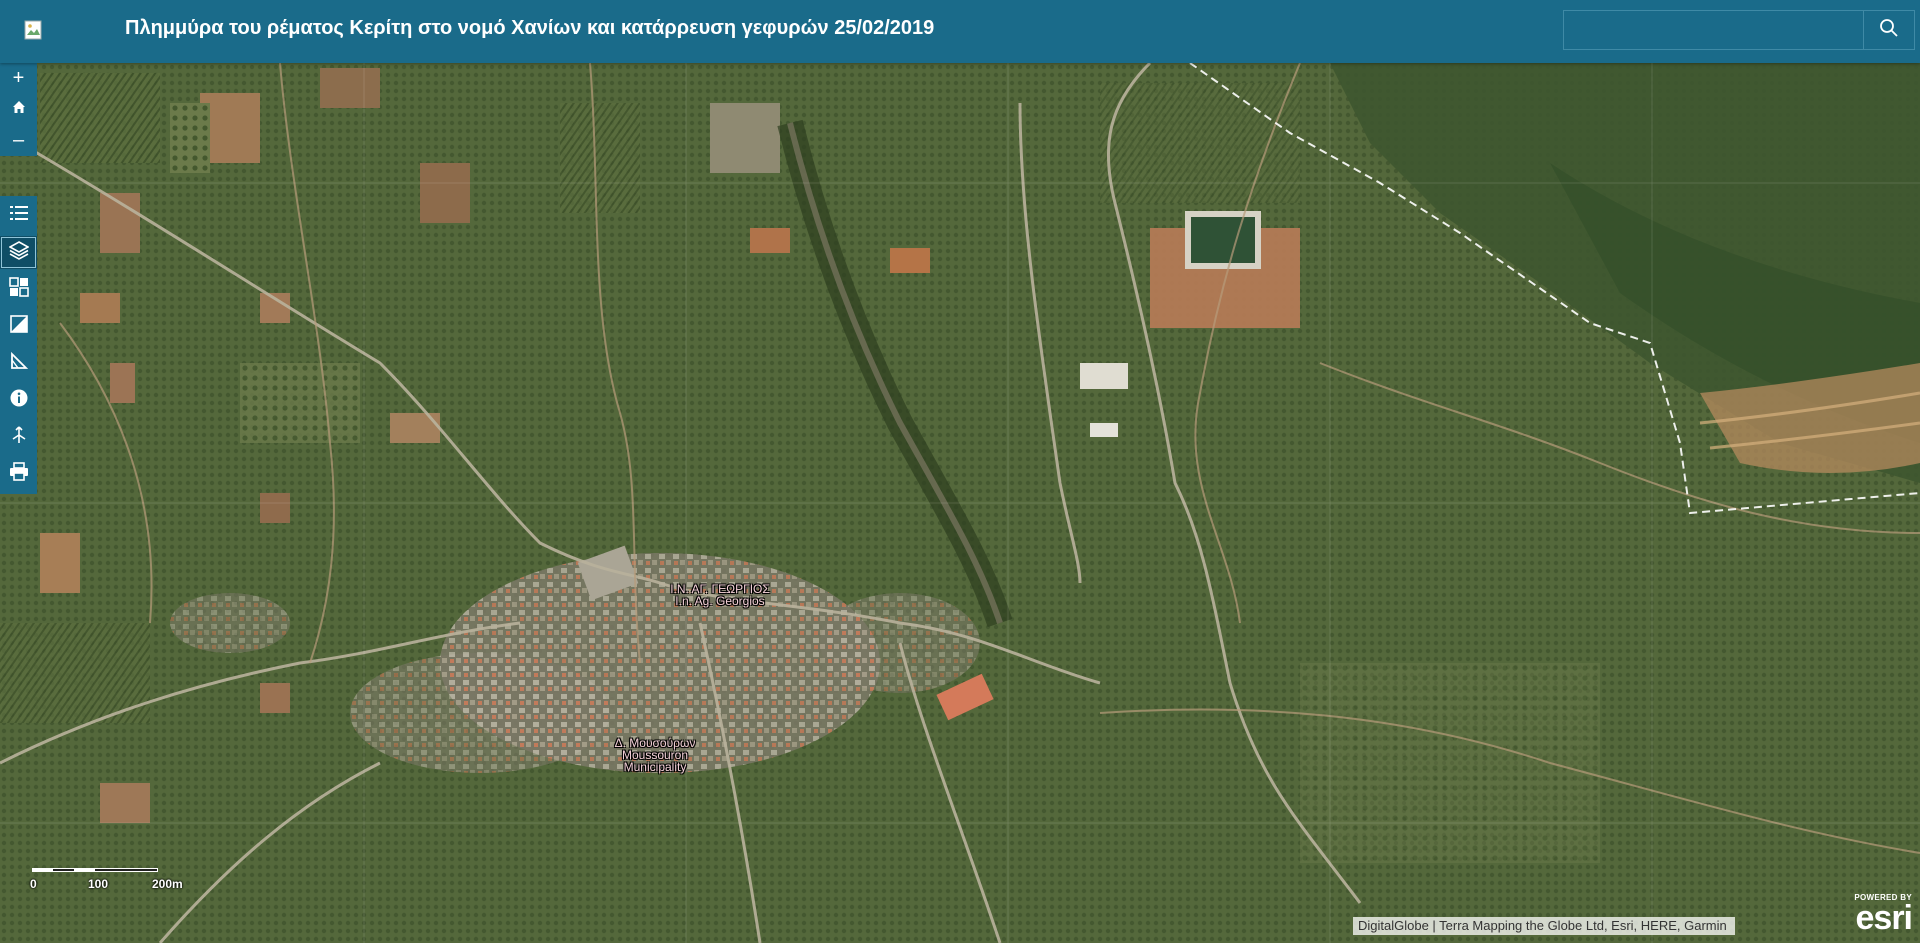  I want to click on zoom-out-button: –, so click(18, 140).